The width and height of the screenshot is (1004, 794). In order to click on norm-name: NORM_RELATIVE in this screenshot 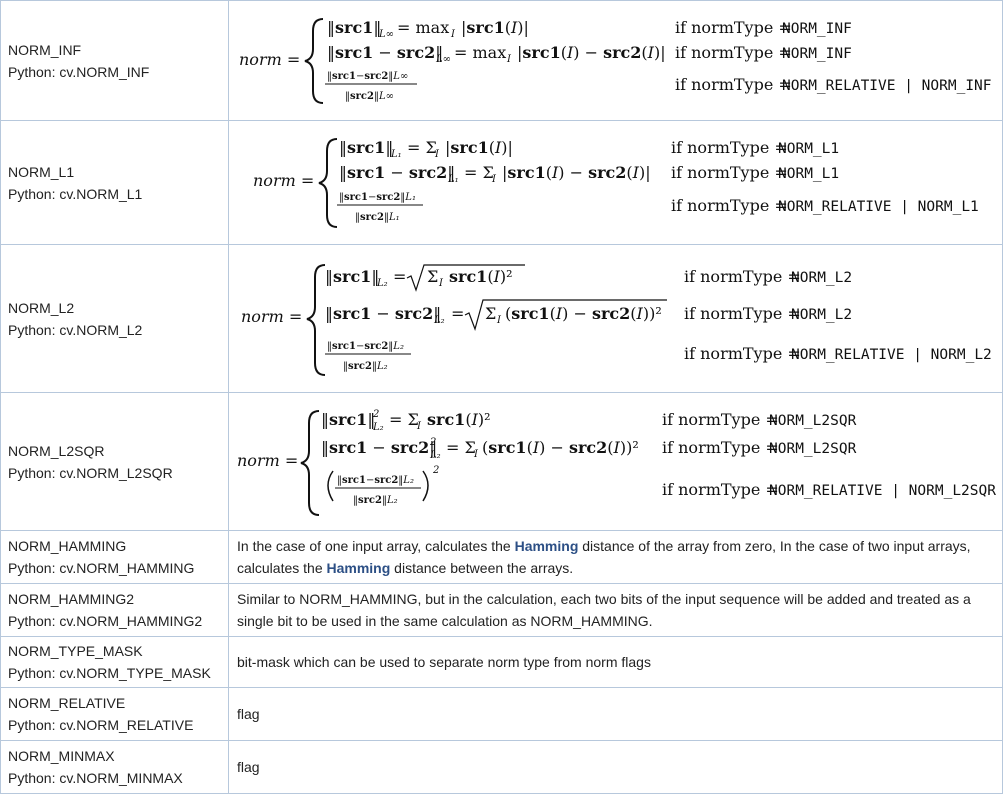, I will do `click(67, 703)`.